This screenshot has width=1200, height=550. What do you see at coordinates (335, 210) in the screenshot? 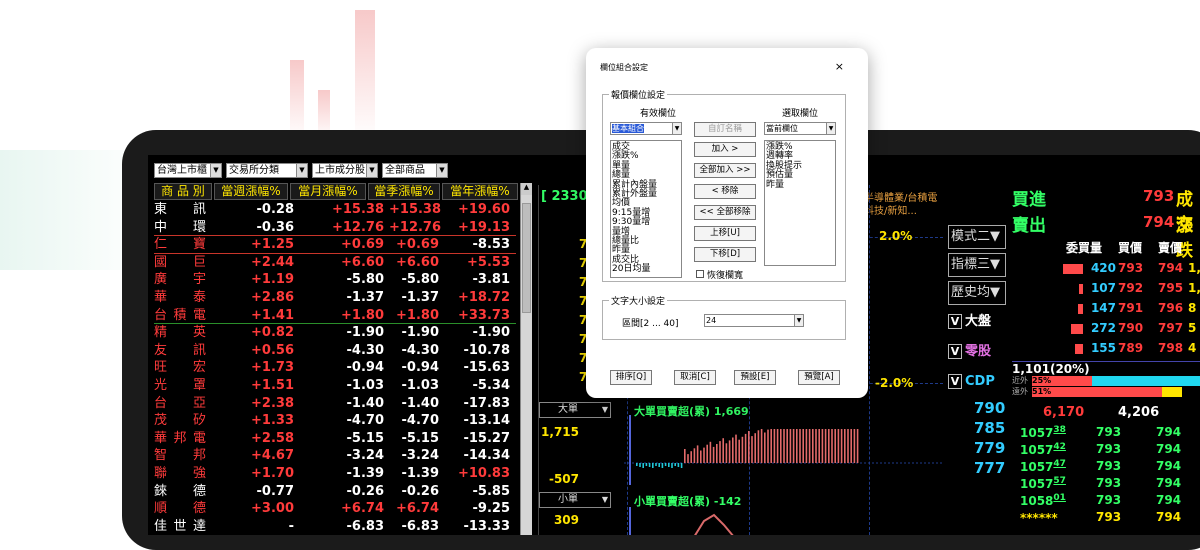
I see `table-row: 東 訊 -0.28 +15.38 +15.38 +19.60` at bounding box center [335, 210].